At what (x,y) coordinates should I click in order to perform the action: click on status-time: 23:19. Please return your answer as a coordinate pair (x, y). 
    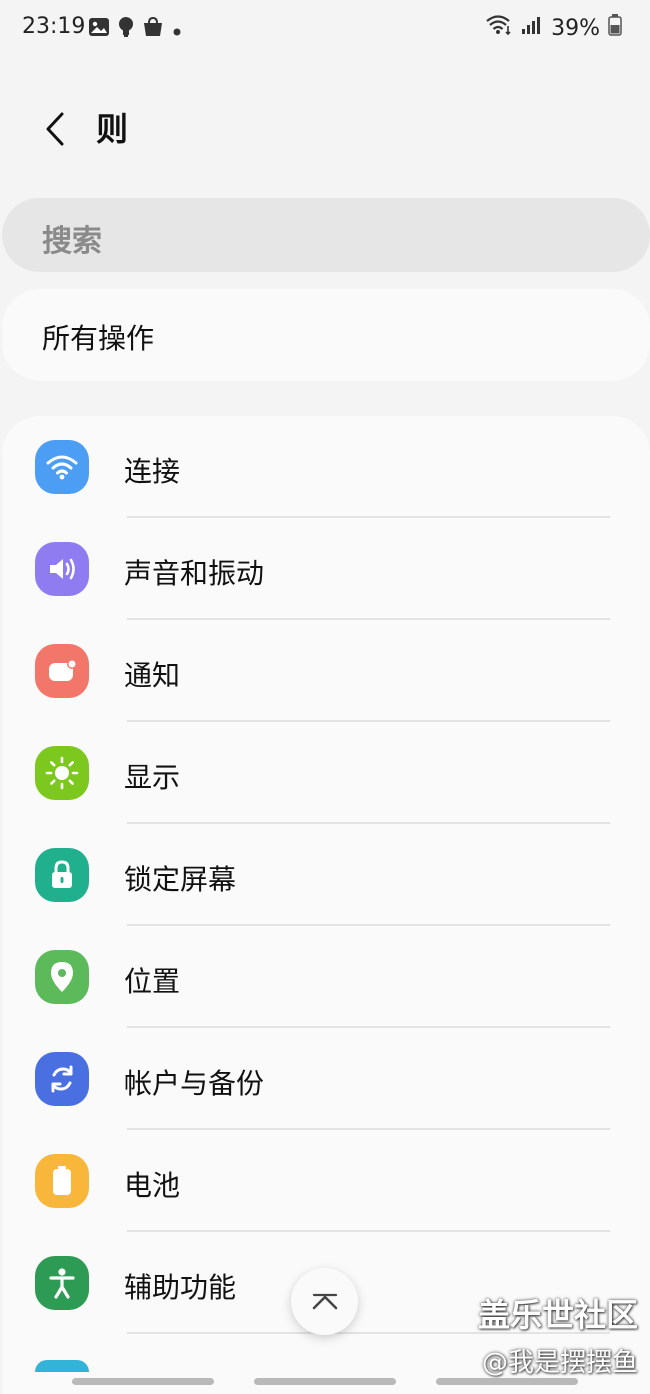
    Looking at the image, I should click on (54, 26).